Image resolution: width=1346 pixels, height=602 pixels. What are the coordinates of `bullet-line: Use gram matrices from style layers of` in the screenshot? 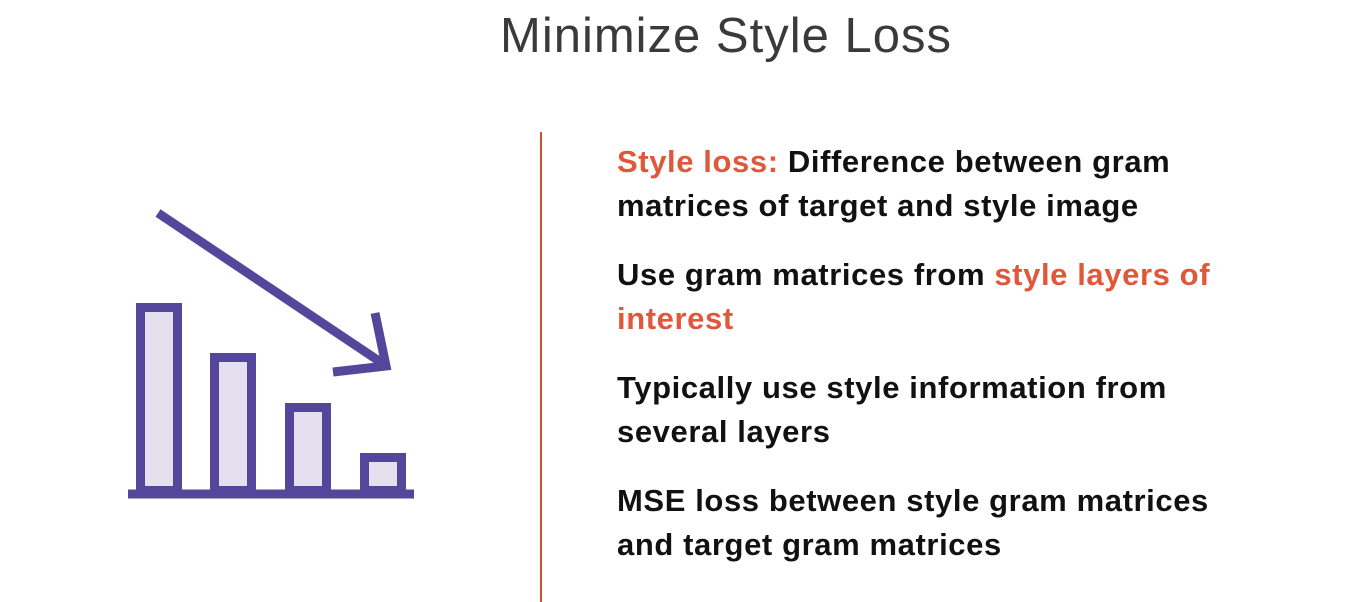 It's located at (977, 275).